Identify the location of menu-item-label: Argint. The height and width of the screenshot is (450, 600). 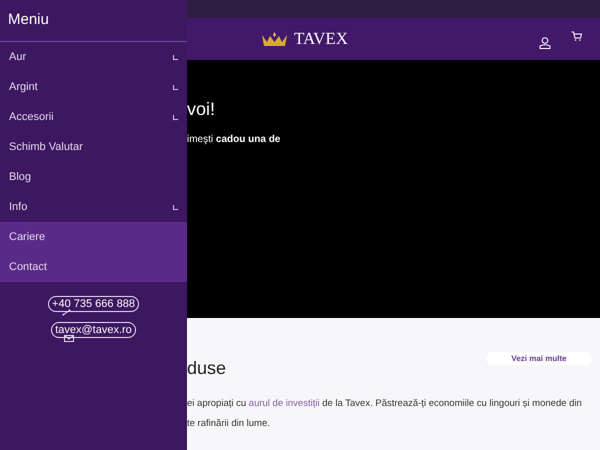
(23, 87).